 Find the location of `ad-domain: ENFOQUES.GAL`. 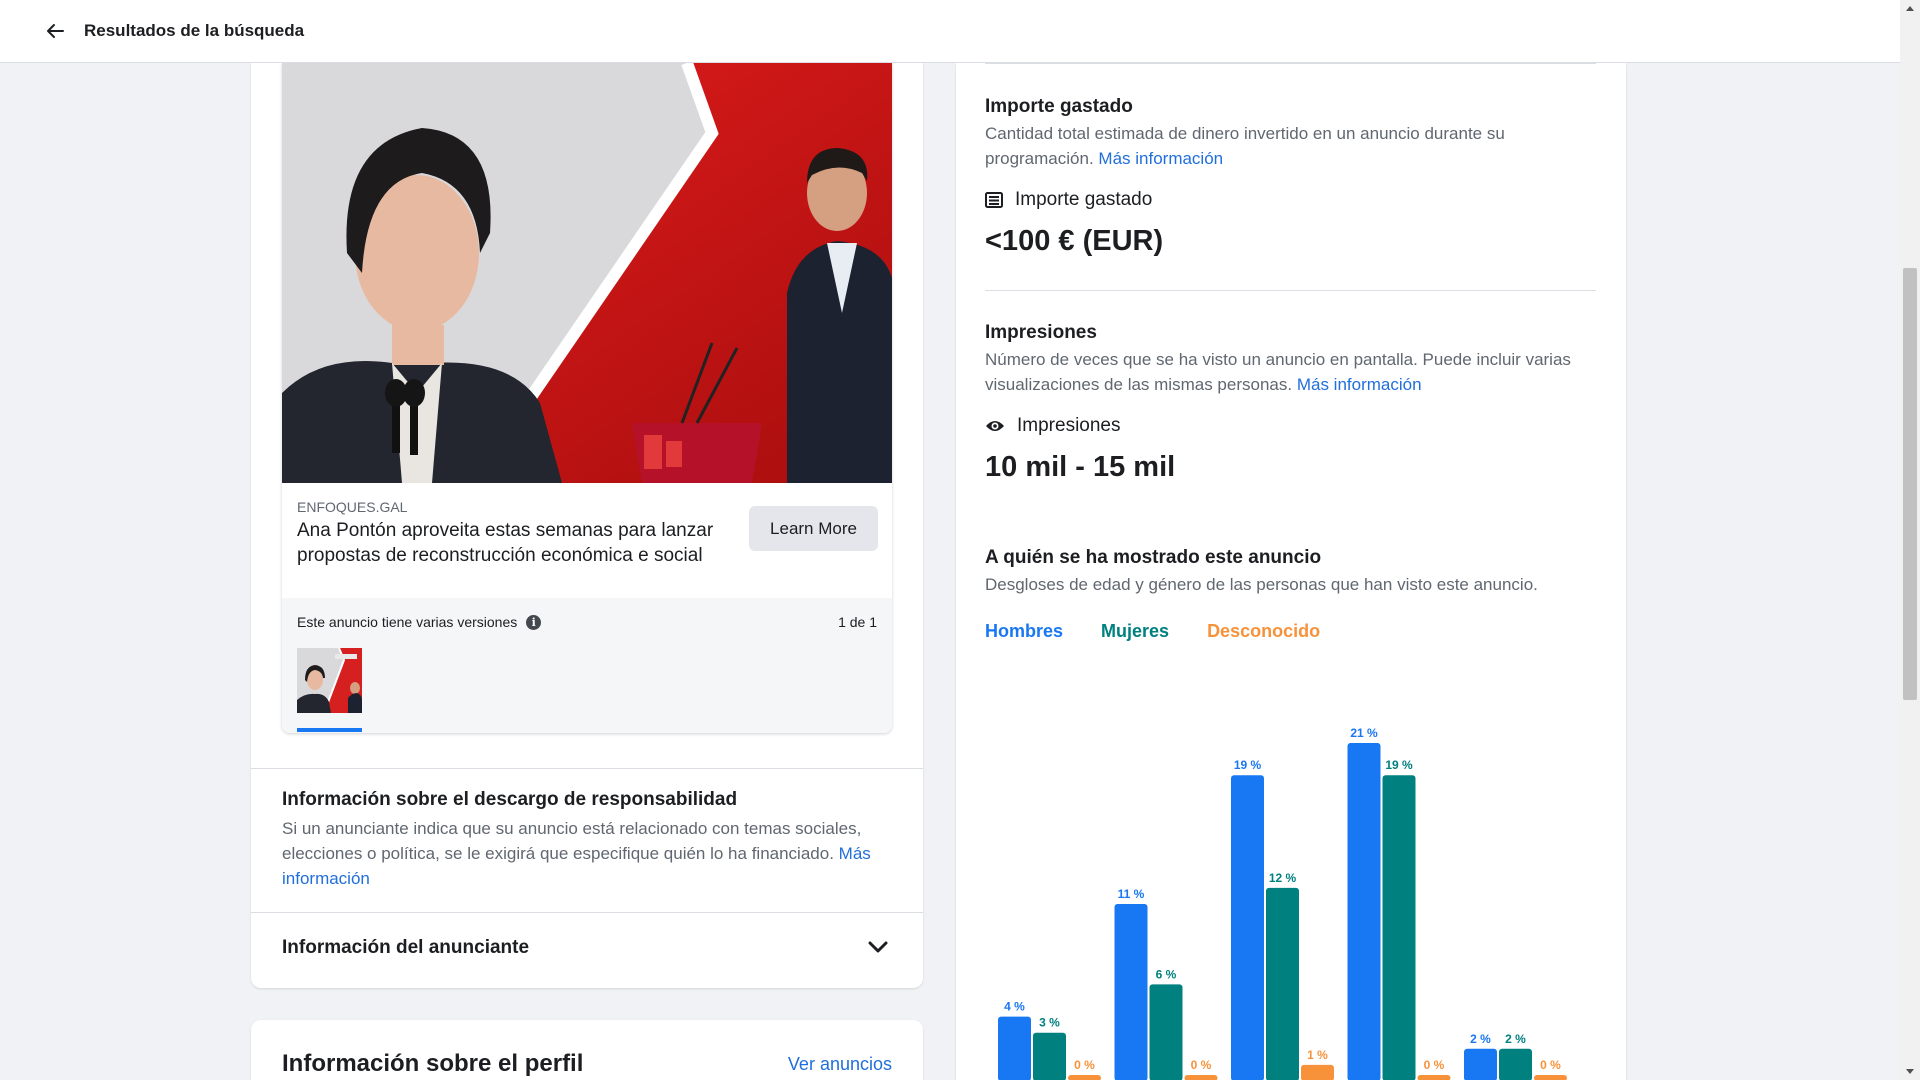

ad-domain: ENFOQUES.GAL is located at coordinates (352, 507).